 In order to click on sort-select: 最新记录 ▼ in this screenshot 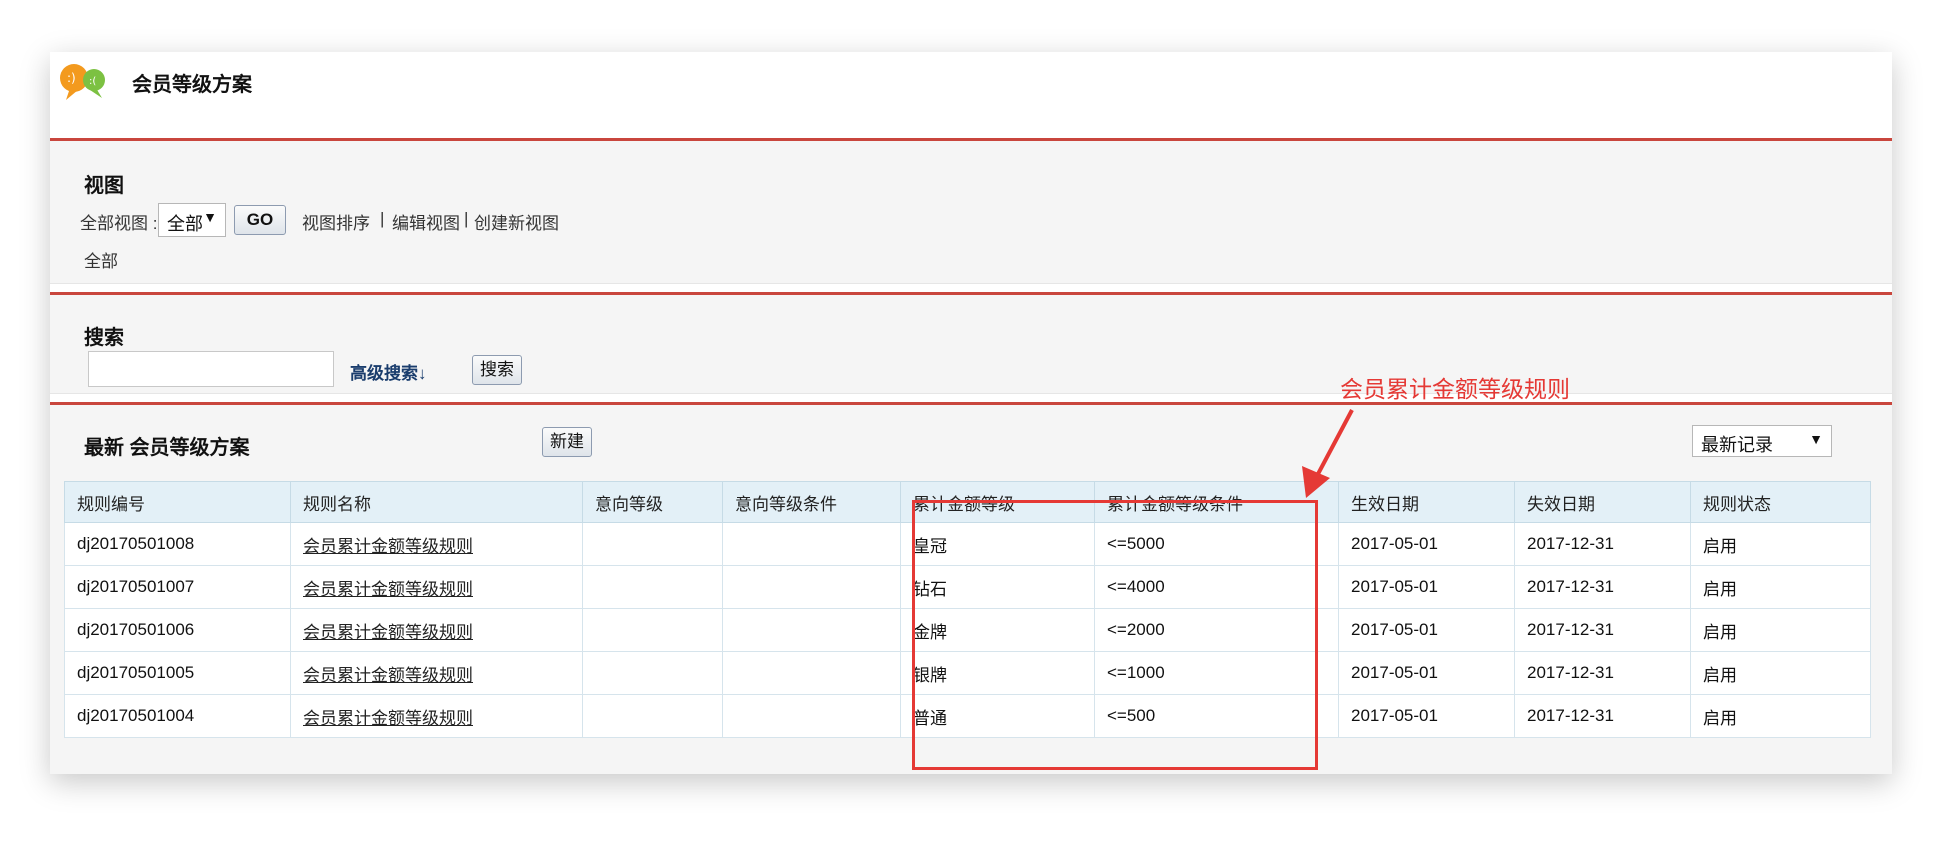, I will do `click(1762, 441)`.